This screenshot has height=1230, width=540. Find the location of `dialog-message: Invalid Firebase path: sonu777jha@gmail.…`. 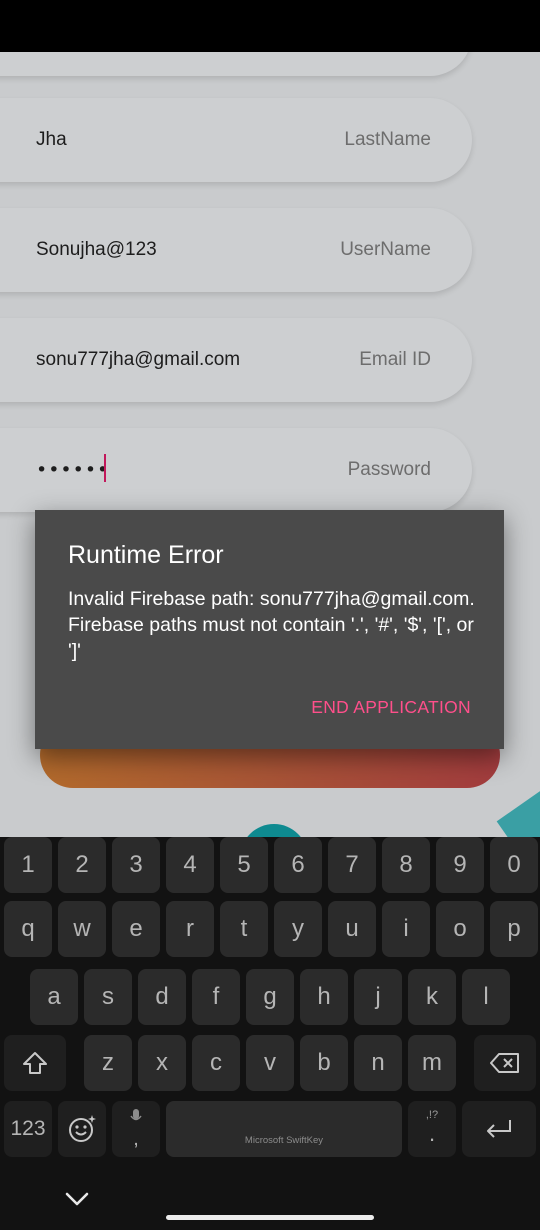

dialog-message: Invalid Firebase path: sonu777jha@gmail.… is located at coordinates (271, 625).